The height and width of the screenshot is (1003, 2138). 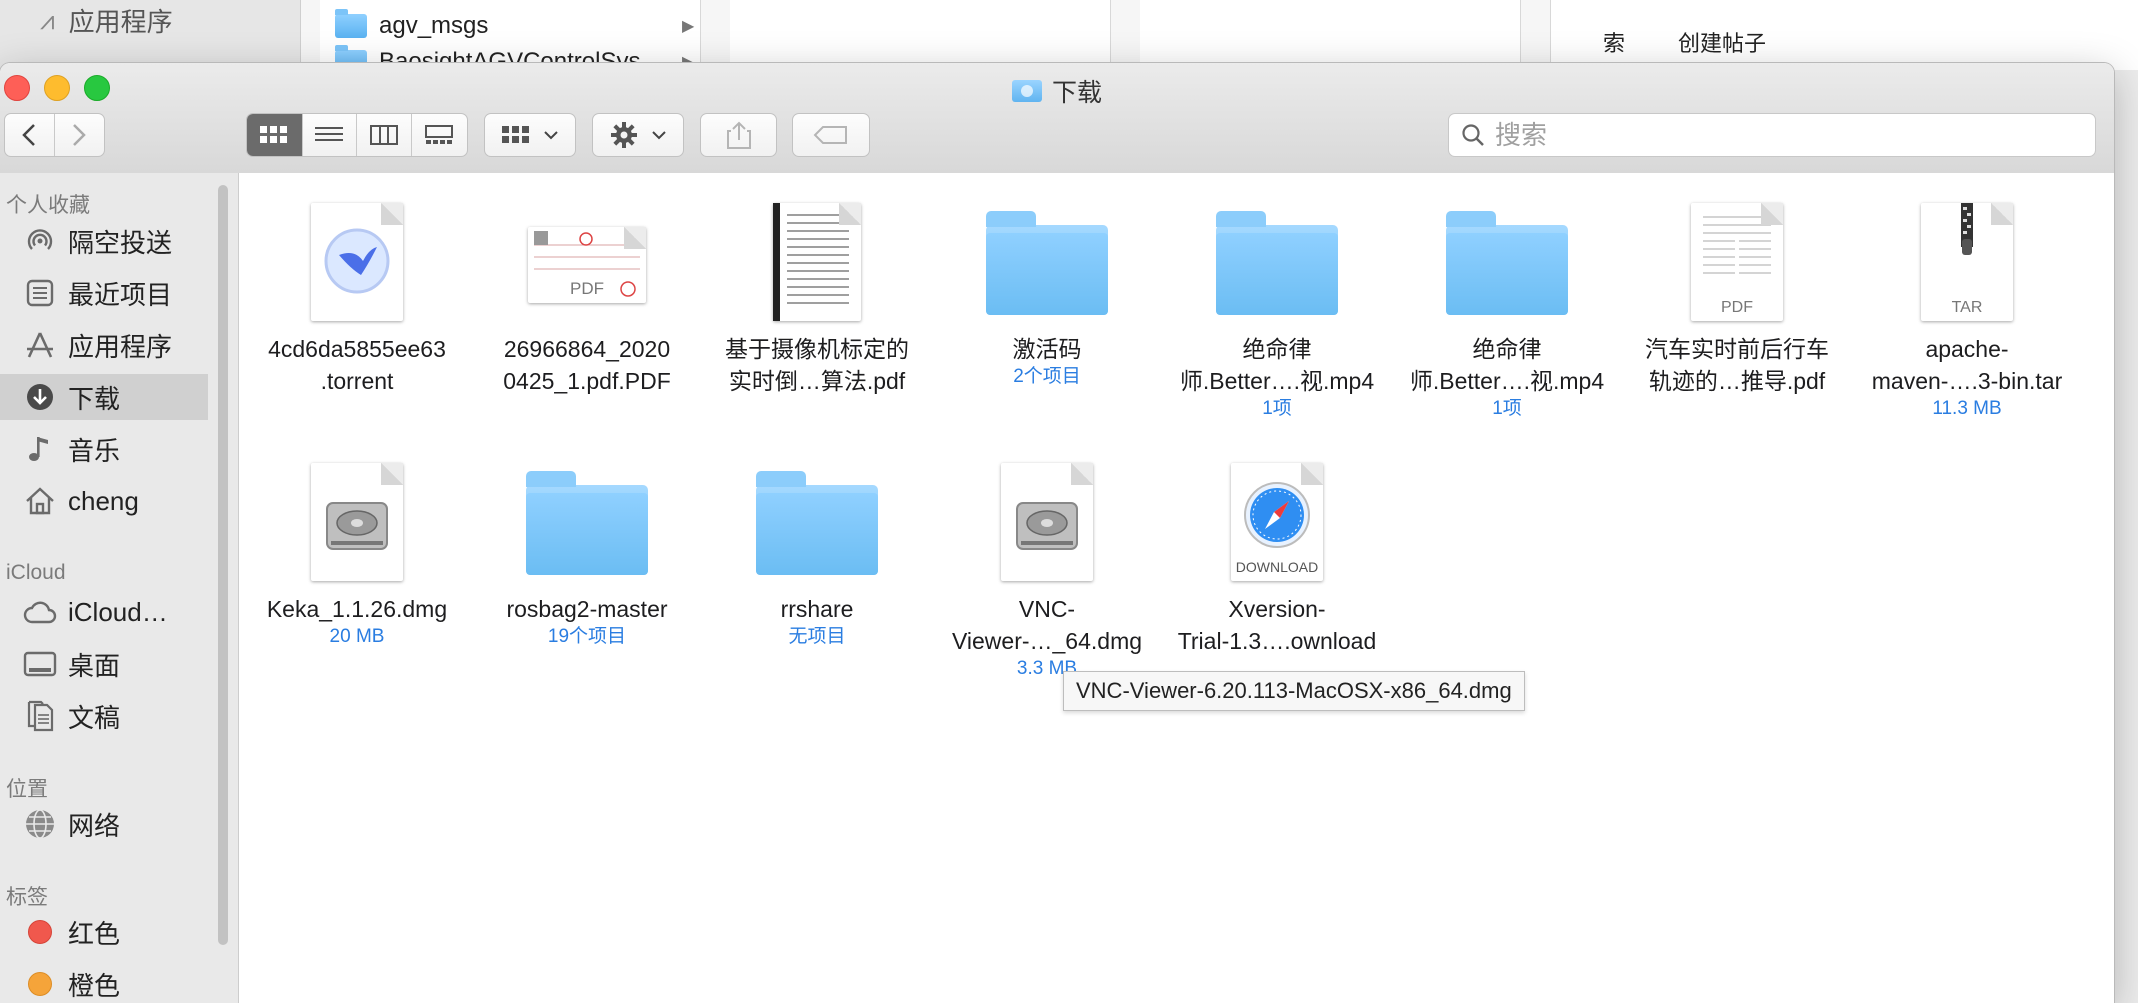 What do you see at coordinates (530, 135) in the screenshot?
I see `group-by-button` at bounding box center [530, 135].